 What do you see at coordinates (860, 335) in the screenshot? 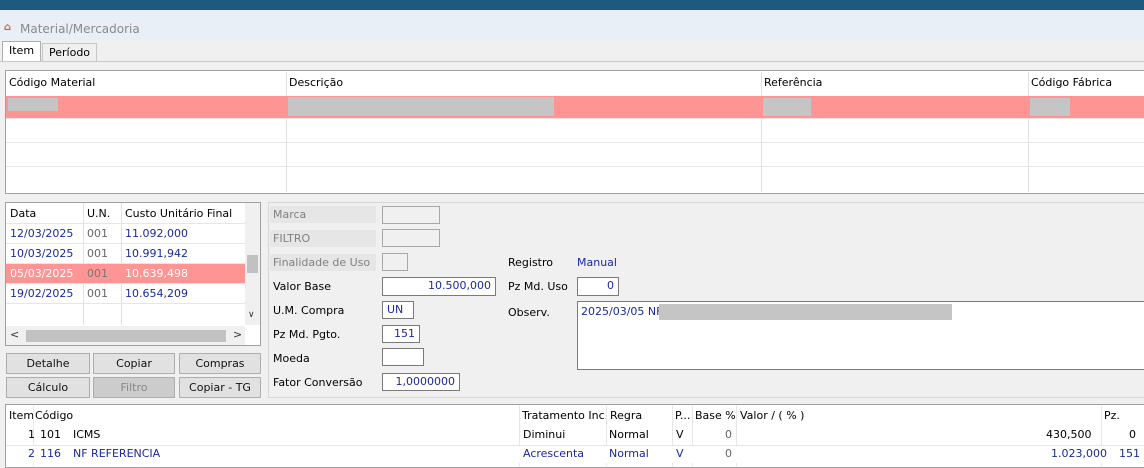
I see `observ-textarea: 2025/03/05 NF:` at bounding box center [860, 335].